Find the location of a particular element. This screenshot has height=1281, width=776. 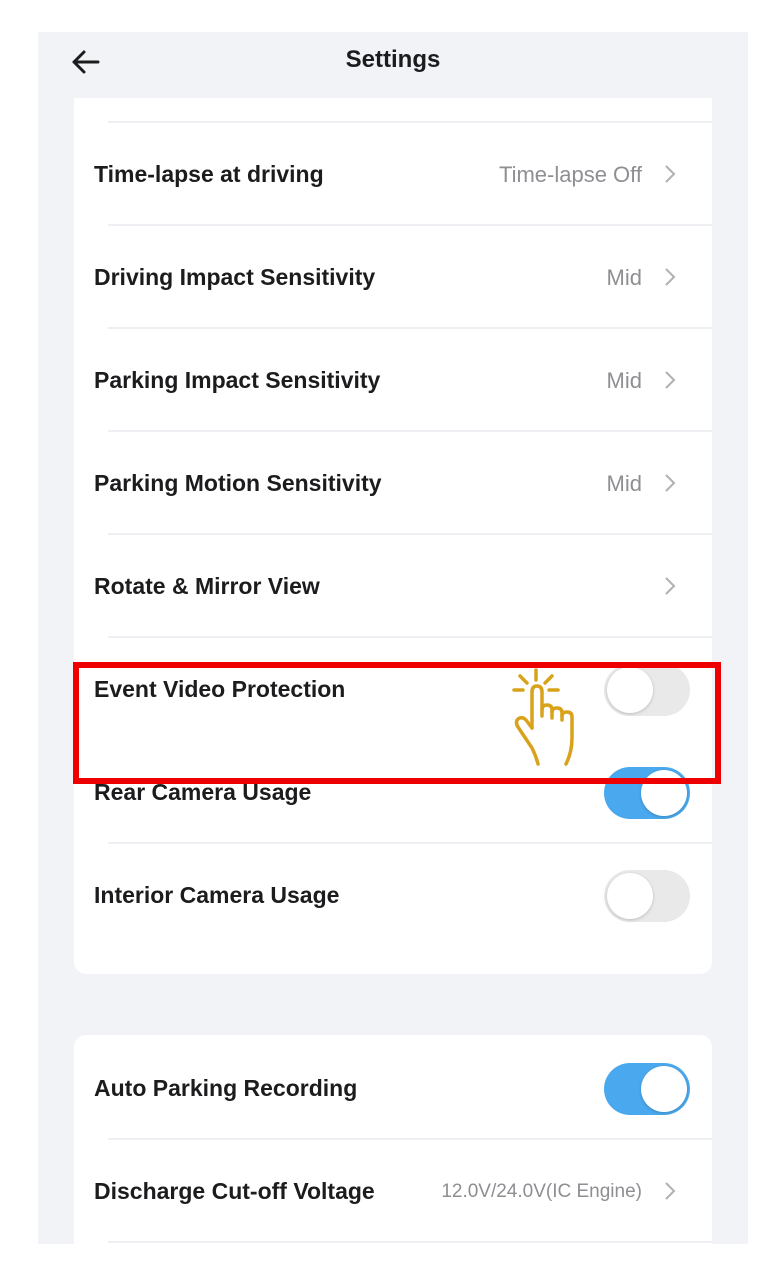

event-video-toggle is located at coordinates (647, 690).